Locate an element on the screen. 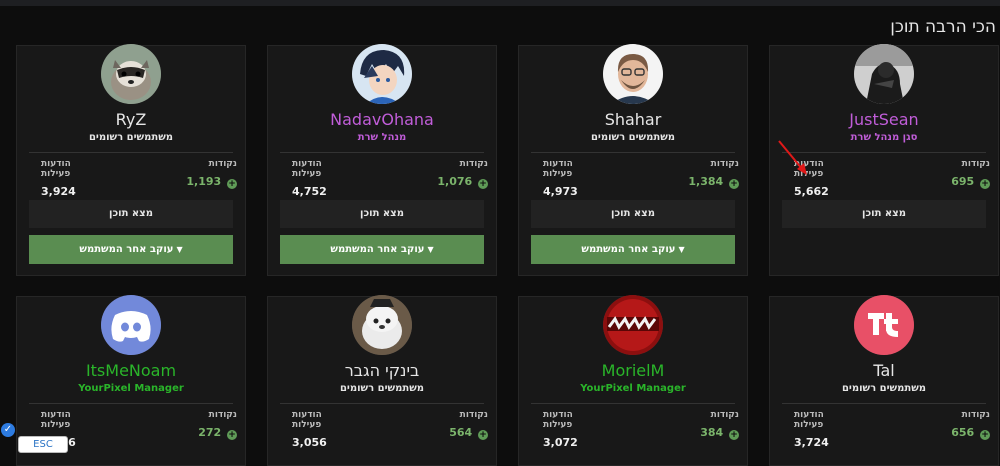 Image resolution: width=1000 pixels, height=466 pixels. points-value: 695 is located at coordinates (963, 181).